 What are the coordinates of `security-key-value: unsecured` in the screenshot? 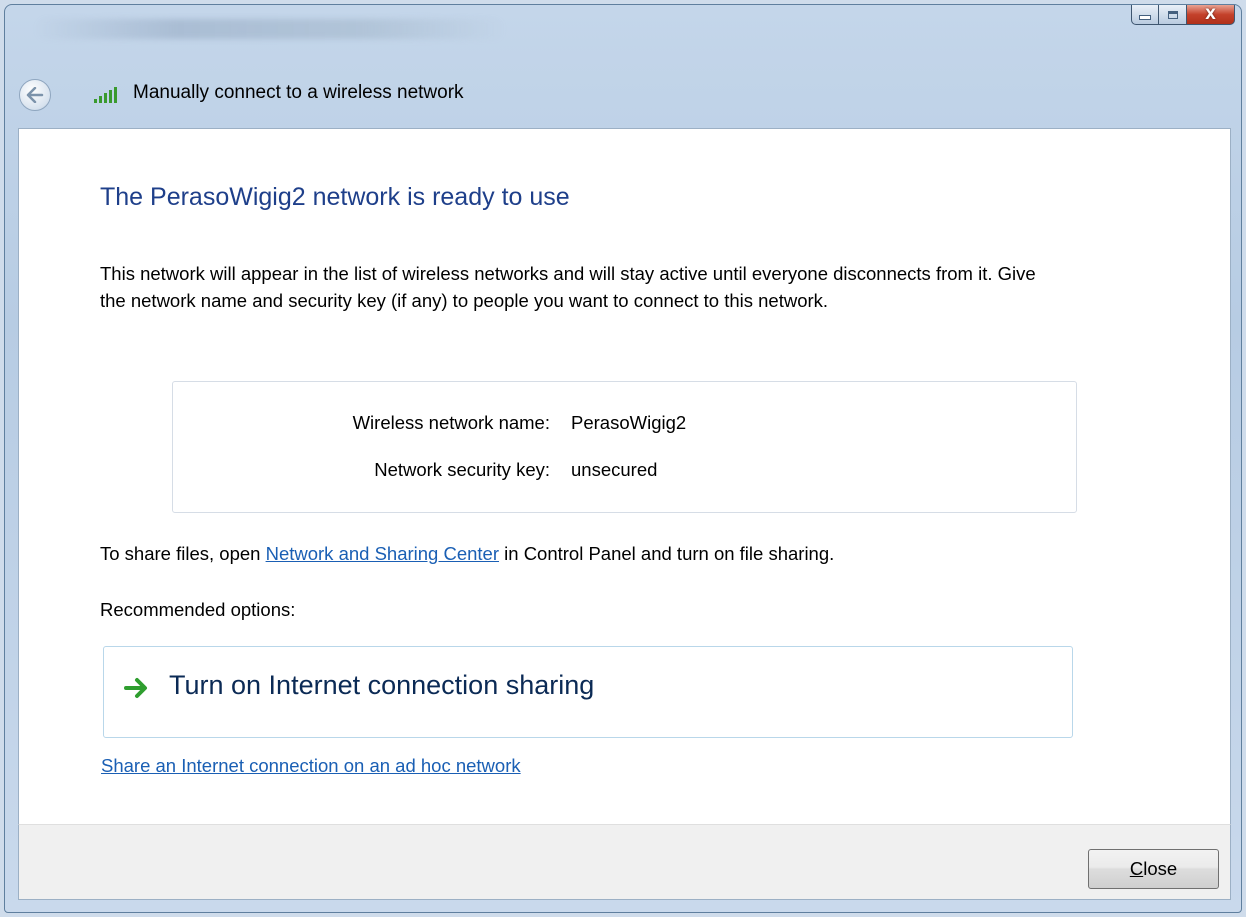 It's located at (614, 469).